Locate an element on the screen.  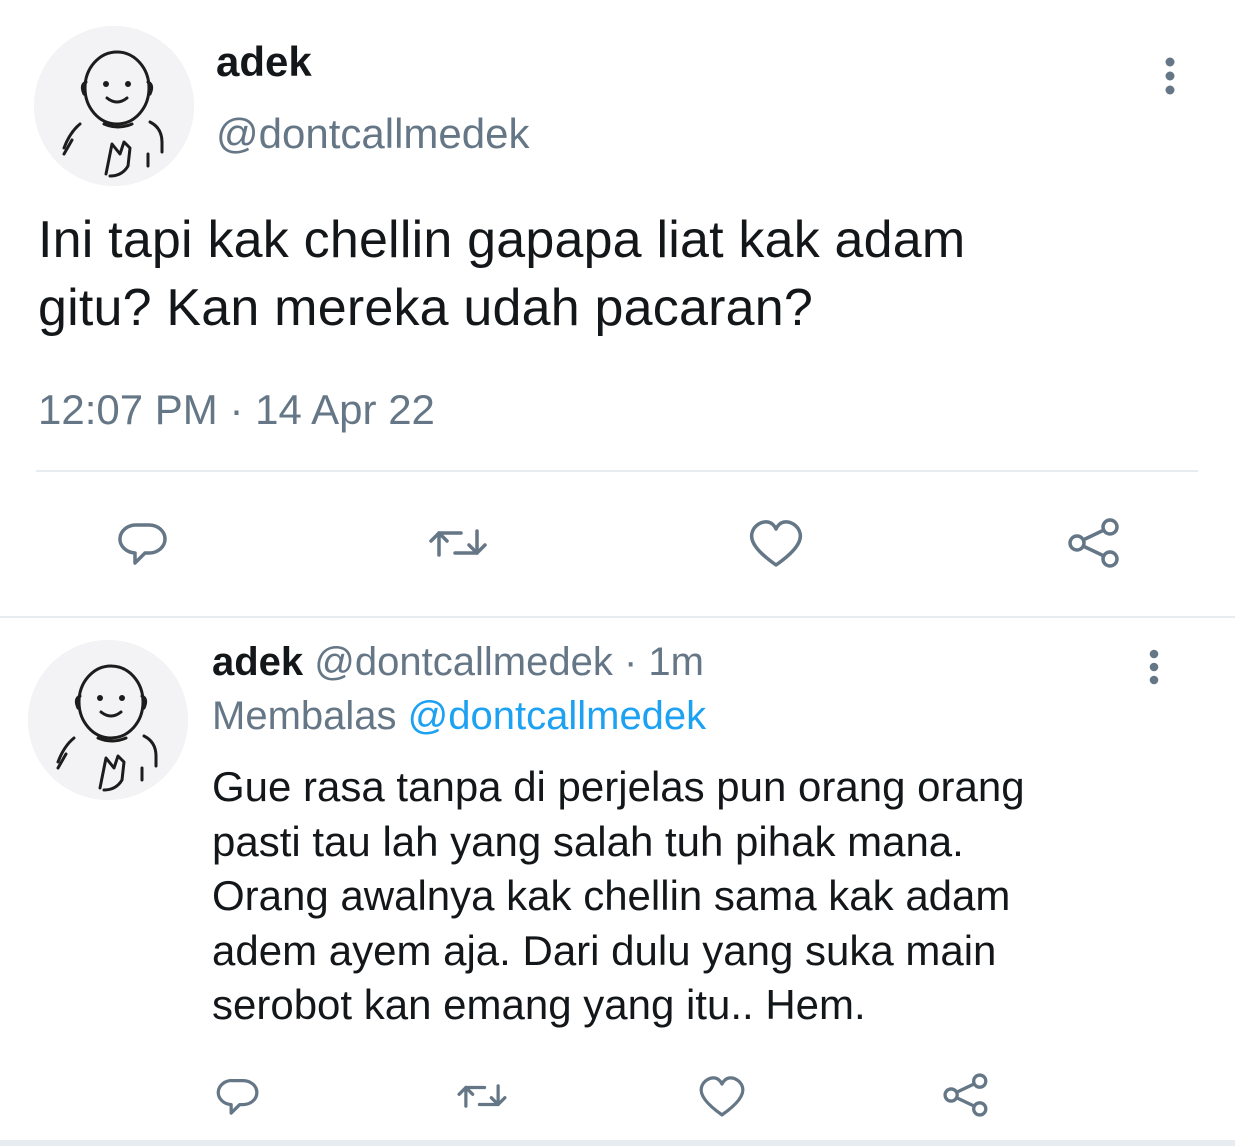
reply-header: adek @dontcallmedek · 1m is located at coordinates (458, 662).